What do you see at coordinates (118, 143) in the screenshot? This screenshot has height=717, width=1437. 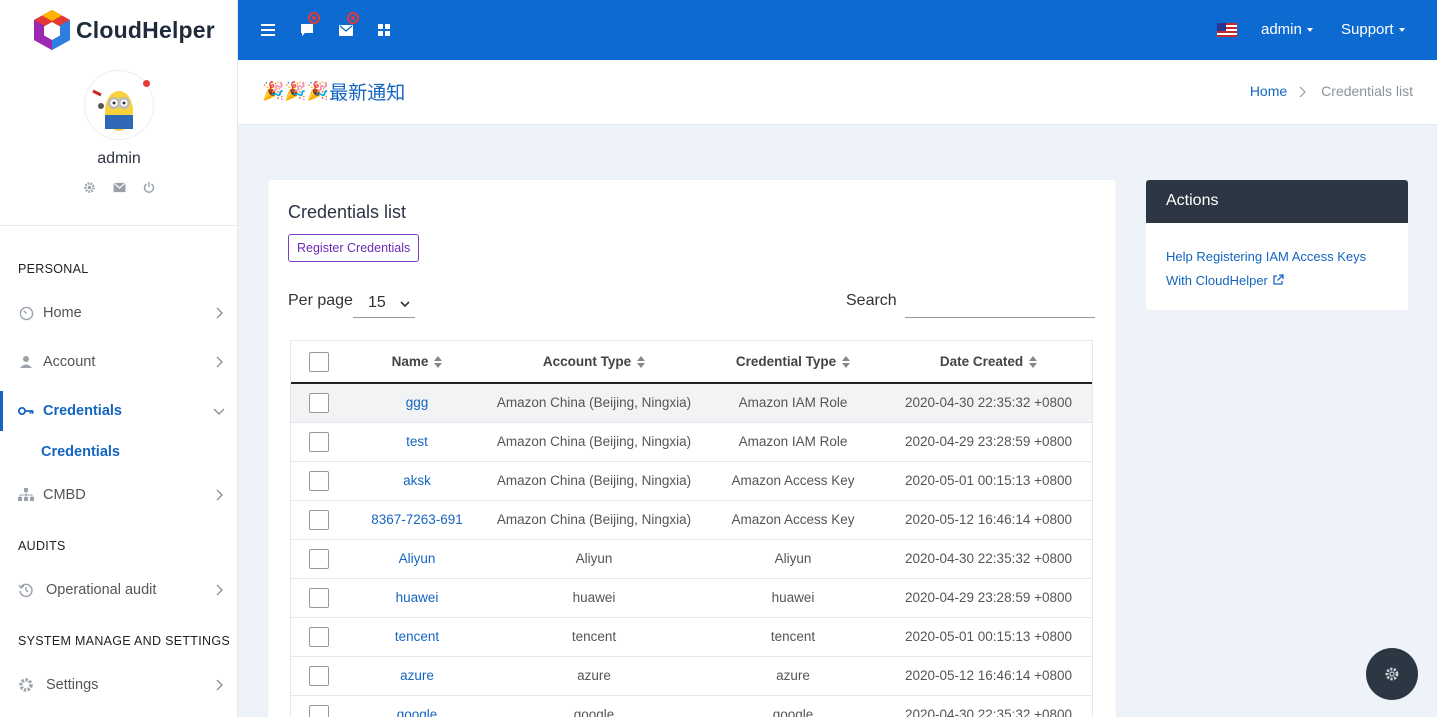 I see `user-profile: admin` at bounding box center [118, 143].